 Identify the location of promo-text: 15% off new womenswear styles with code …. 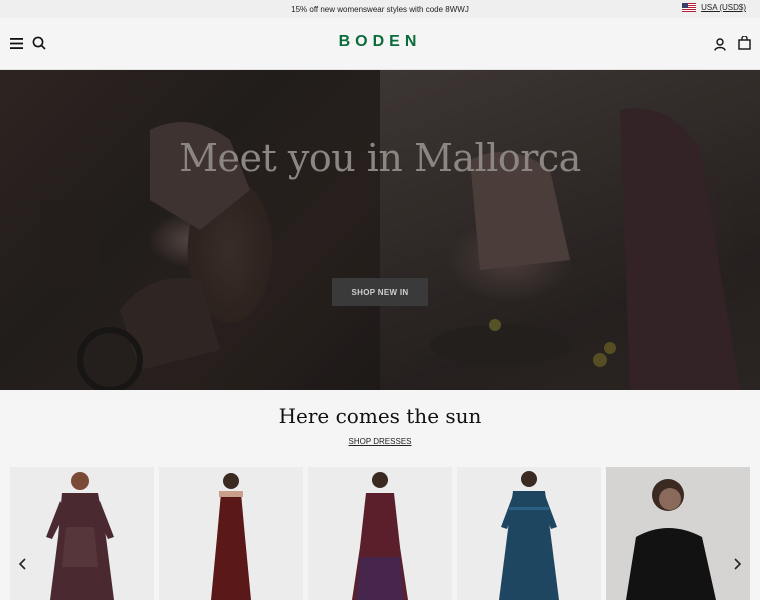
(380, 9).